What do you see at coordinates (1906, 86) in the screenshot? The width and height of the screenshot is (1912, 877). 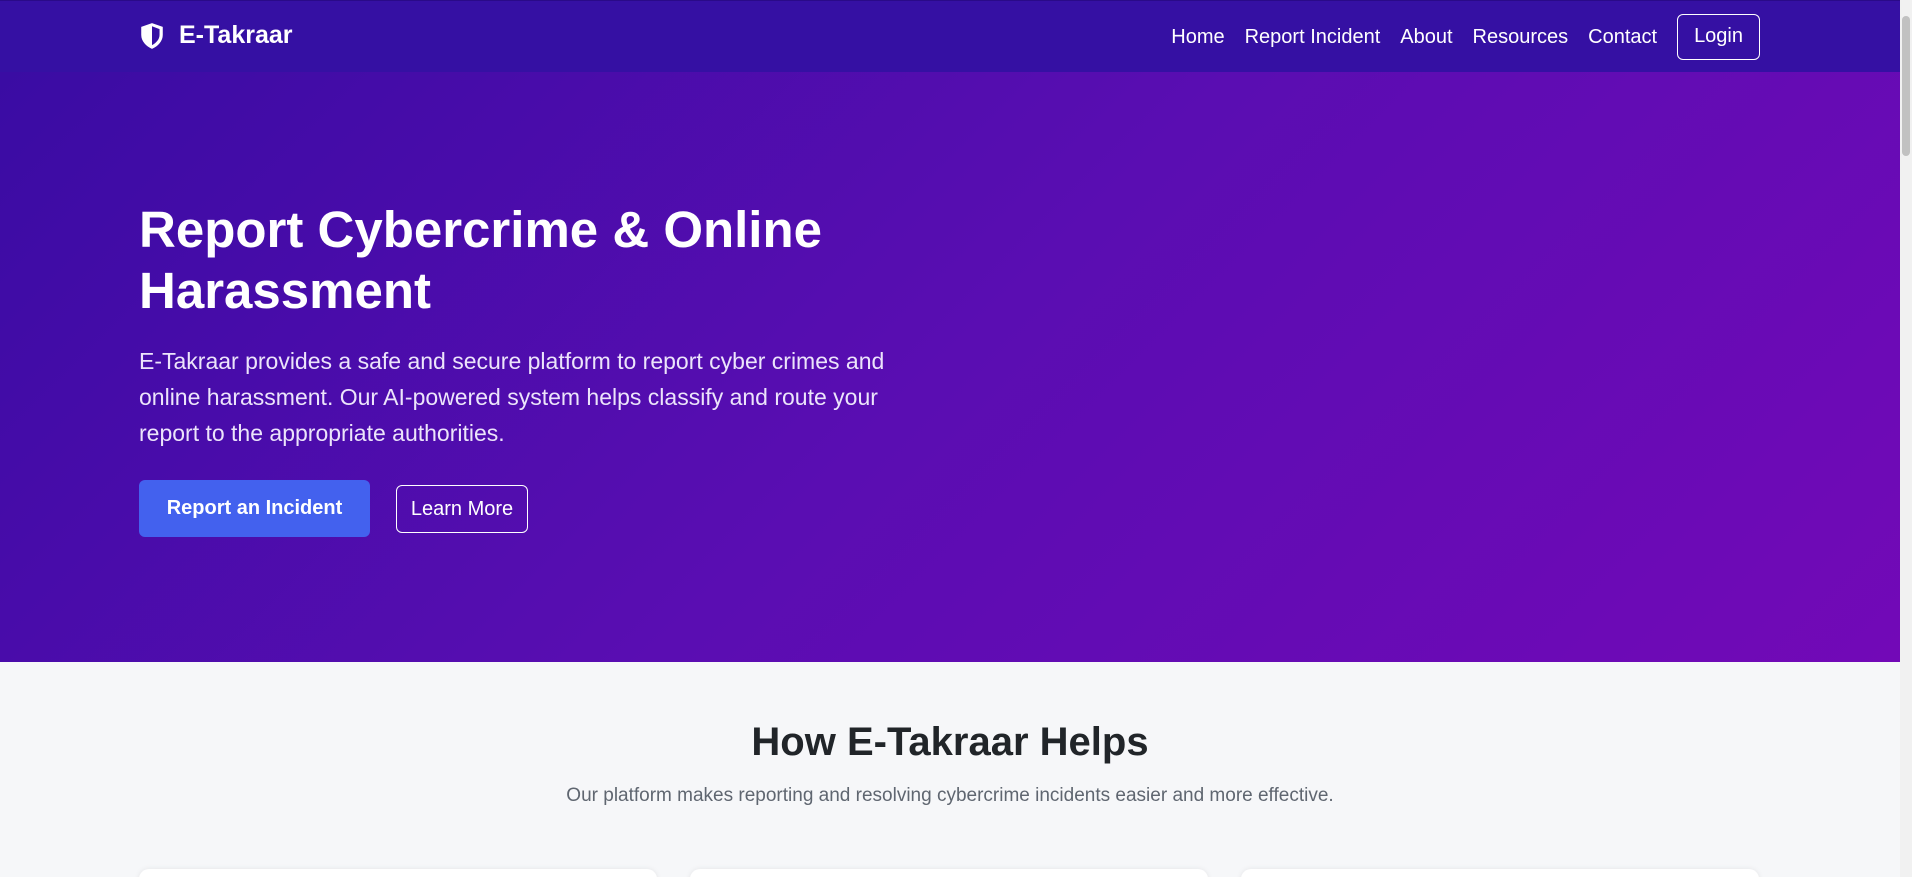 I see `scrollbar-thumb` at bounding box center [1906, 86].